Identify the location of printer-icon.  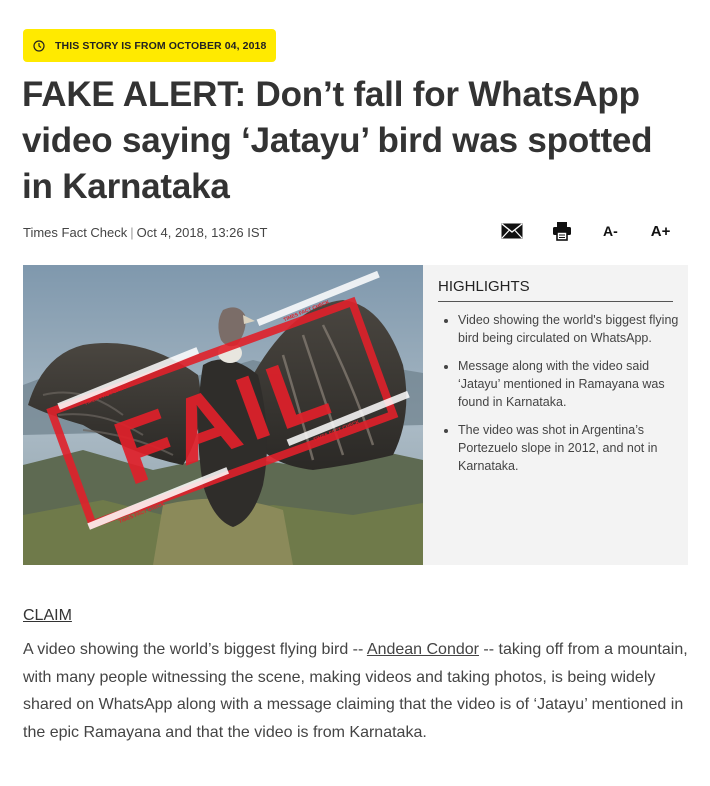
(562, 231).